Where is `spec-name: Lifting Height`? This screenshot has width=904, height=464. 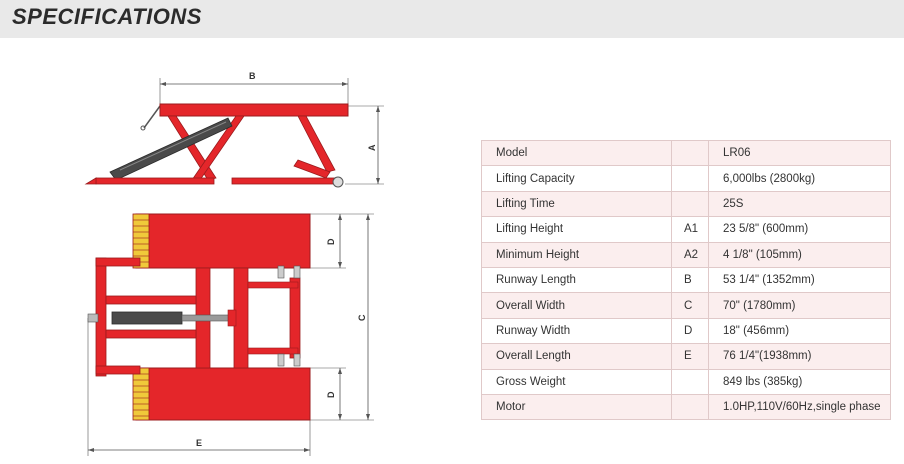 spec-name: Lifting Height is located at coordinates (576, 229).